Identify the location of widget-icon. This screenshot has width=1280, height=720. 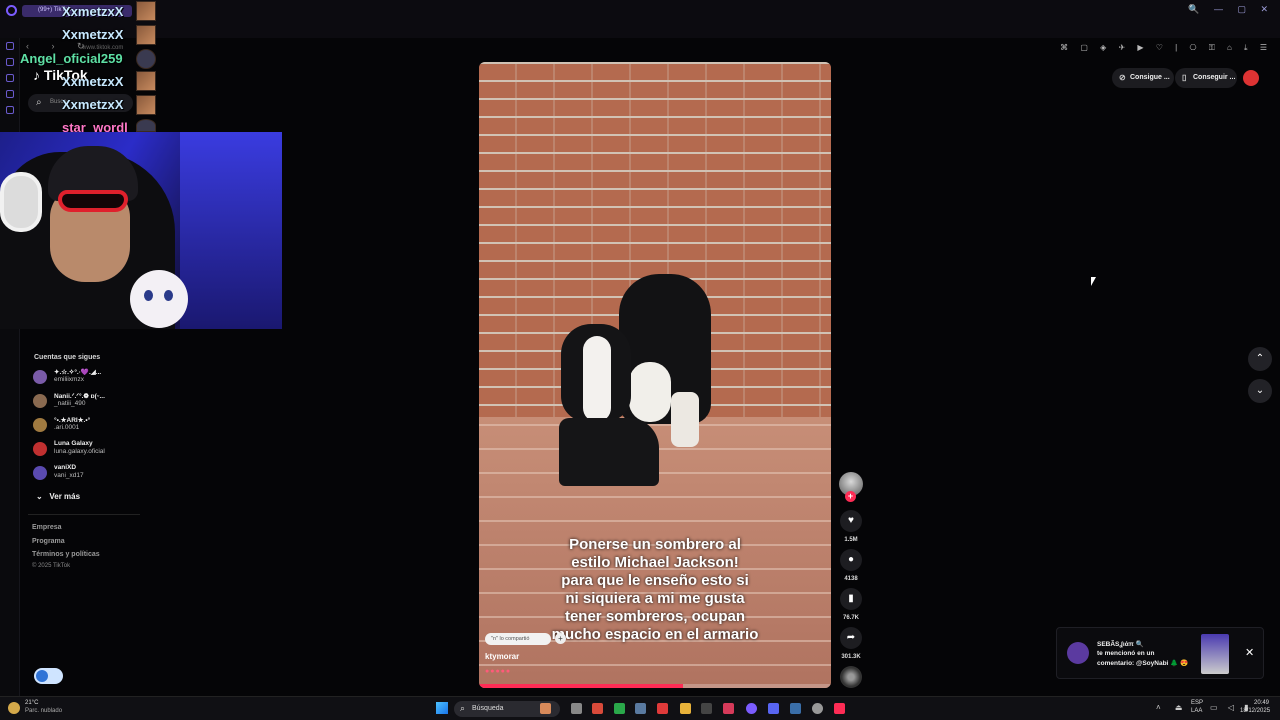
(545, 708).